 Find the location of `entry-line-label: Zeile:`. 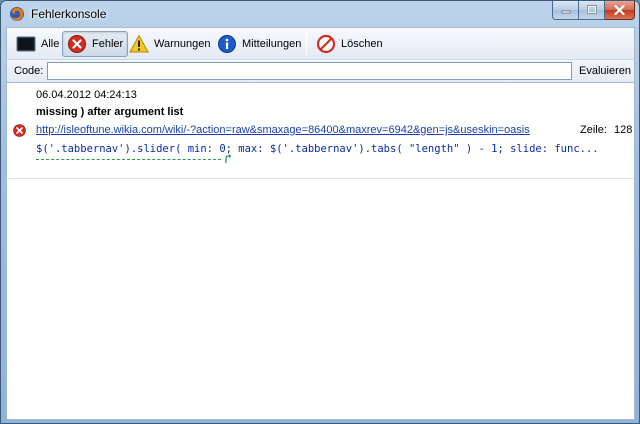

entry-line-label: Zeile: is located at coordinates (593, 130).